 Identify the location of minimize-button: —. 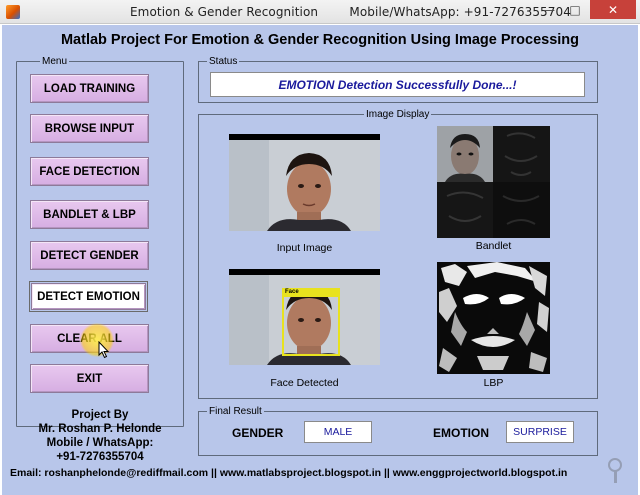
(549, 9).